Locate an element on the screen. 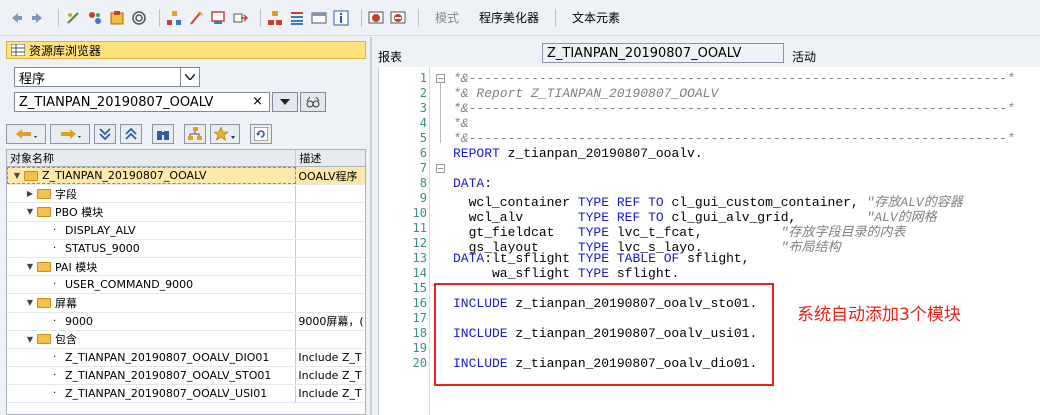 This screenshot has height=415, width=1040. tree-row: ▼ 包含 is located at coordinates (186, 339).